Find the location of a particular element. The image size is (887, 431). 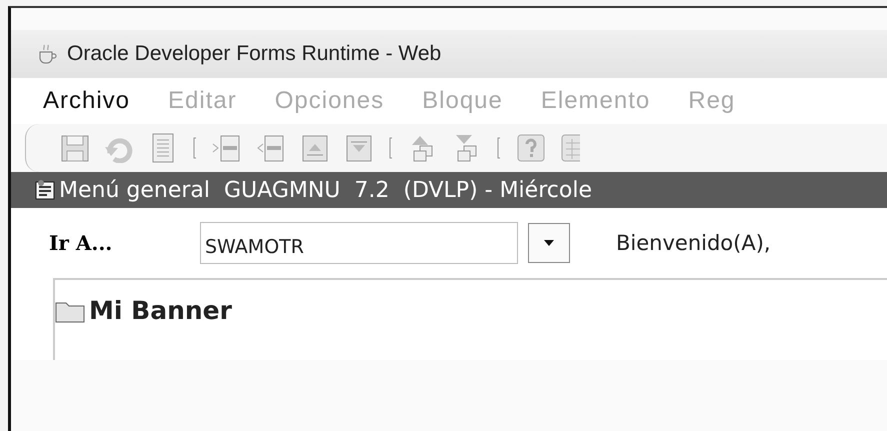

form-icon is located at coordinates (46, 190).